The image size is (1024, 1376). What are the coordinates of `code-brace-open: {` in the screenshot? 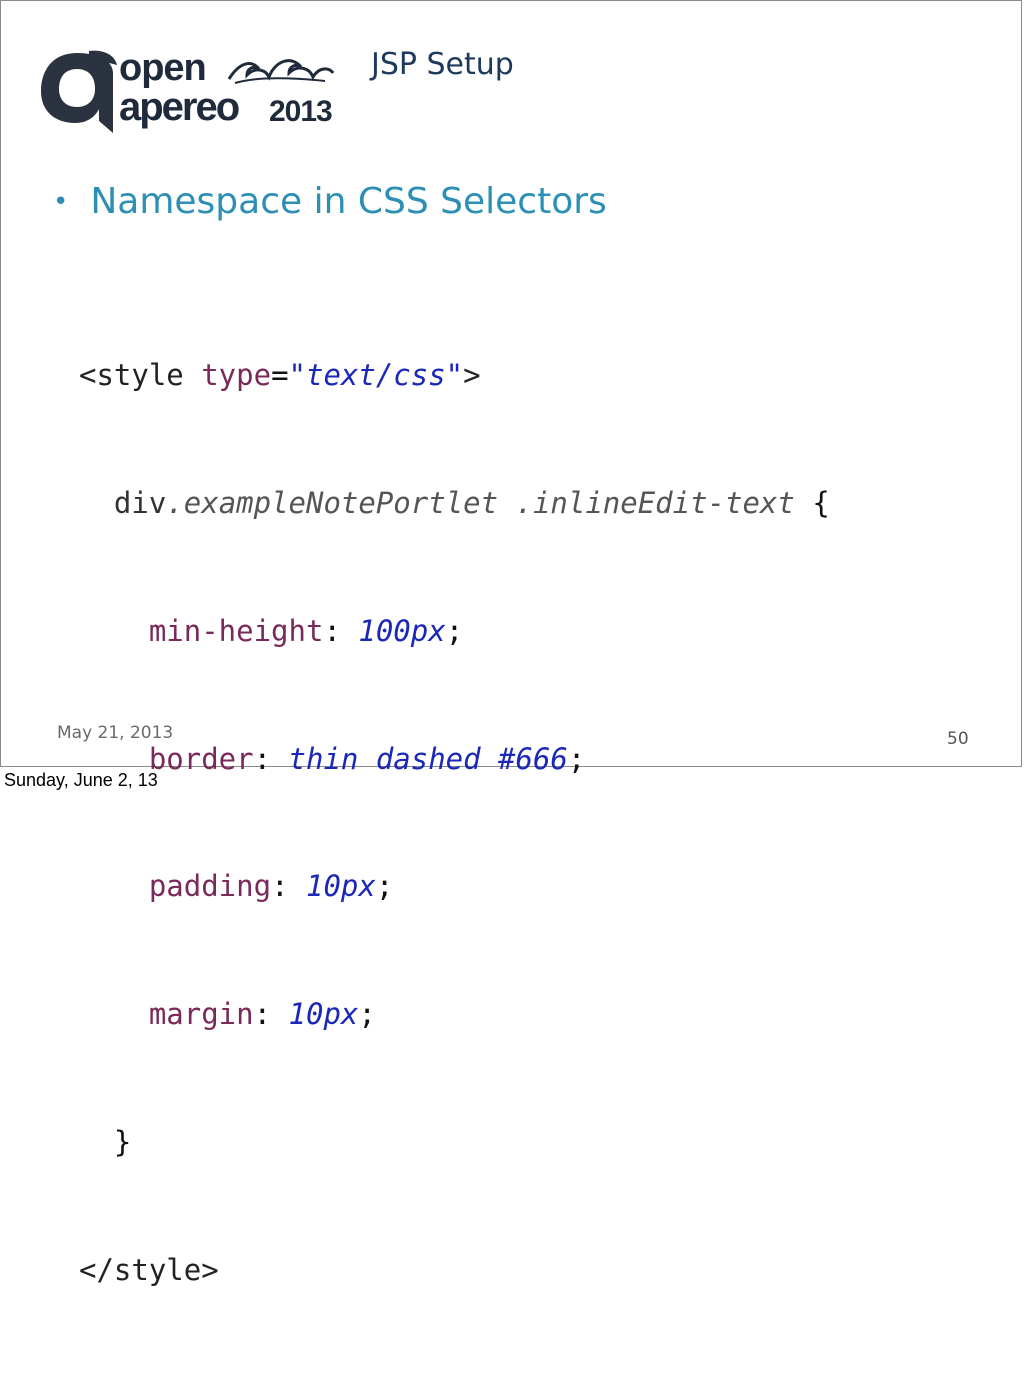 It's located at (821, 502).